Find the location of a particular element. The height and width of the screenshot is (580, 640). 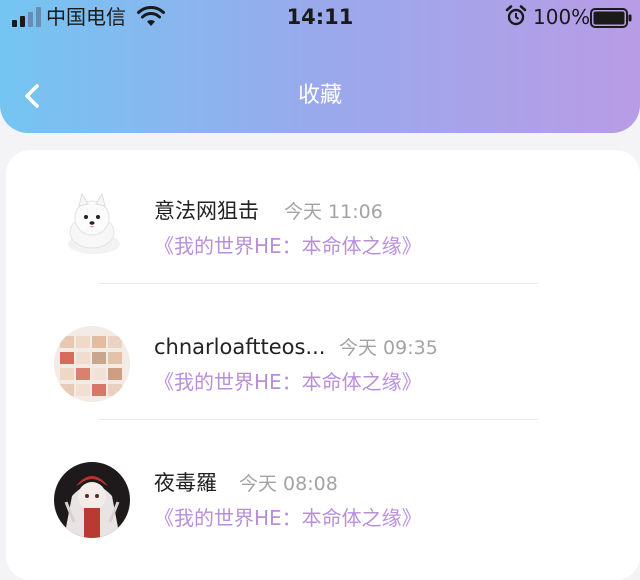

favorite-time: 今天 08:08 is located at coordinates (288, 484).